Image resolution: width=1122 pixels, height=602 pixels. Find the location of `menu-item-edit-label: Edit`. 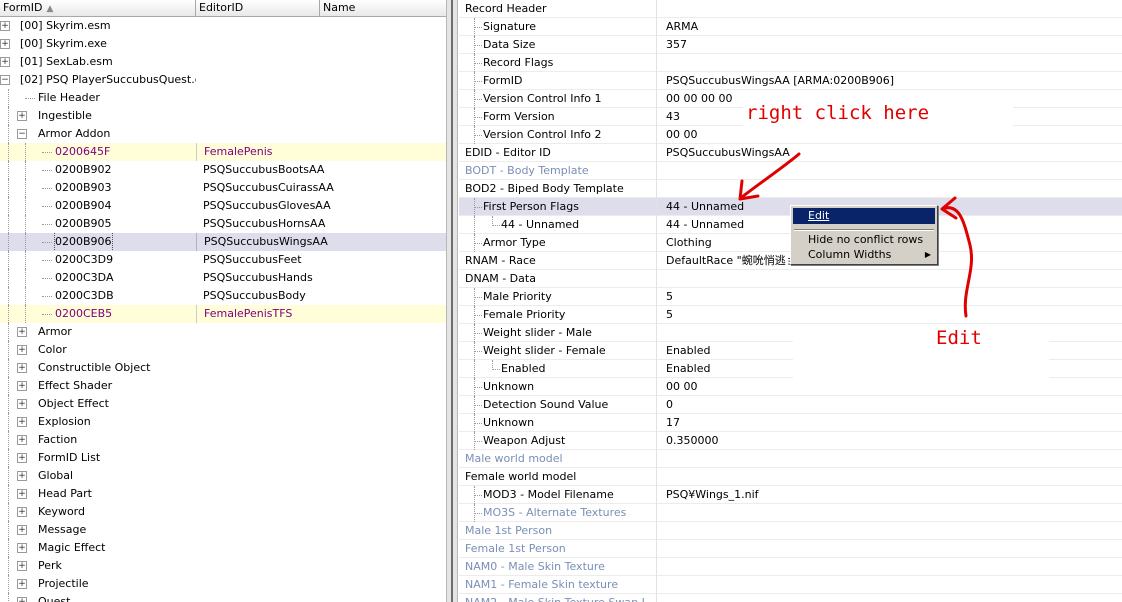

menu-item-edit-label: Edit is located at coordinates (819, 215).